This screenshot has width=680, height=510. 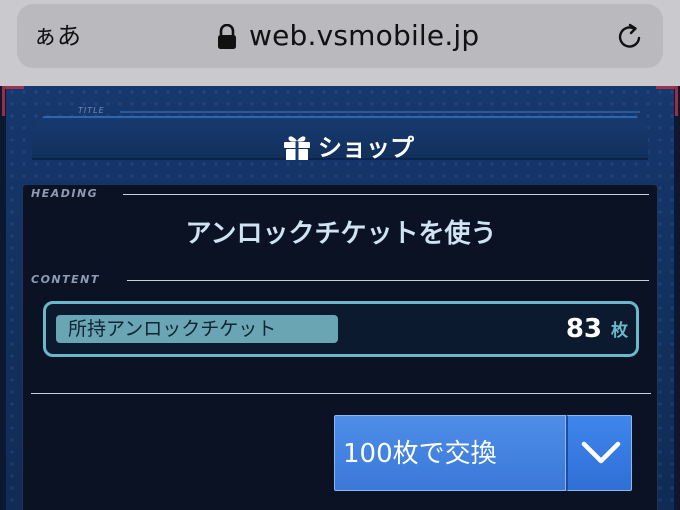 I want to click on page-title: ショップ, so click(x=366, y=148).